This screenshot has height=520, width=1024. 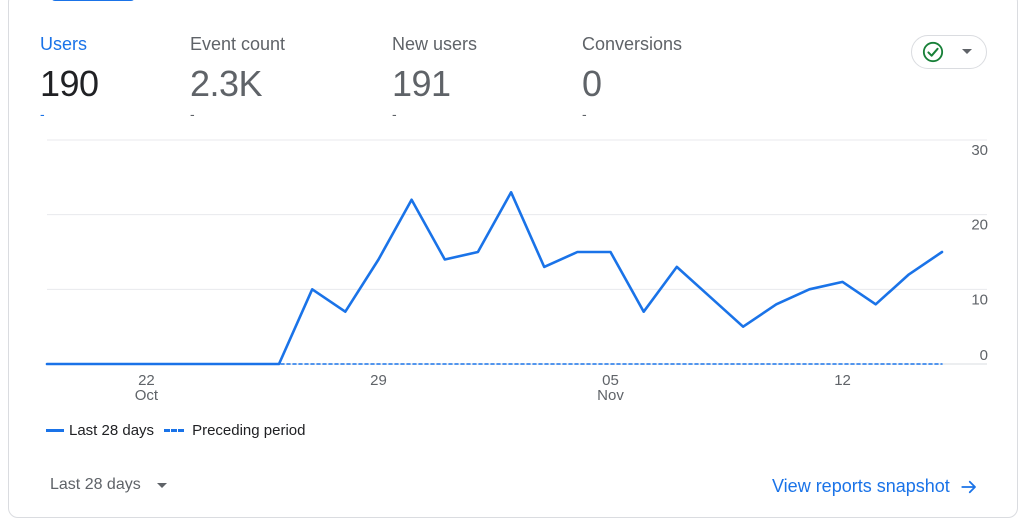 What do you see at coordinates (147, 395) in the screenshot?
I see `x-tick-sublabel: Oct` at bounding box center [147, 395].